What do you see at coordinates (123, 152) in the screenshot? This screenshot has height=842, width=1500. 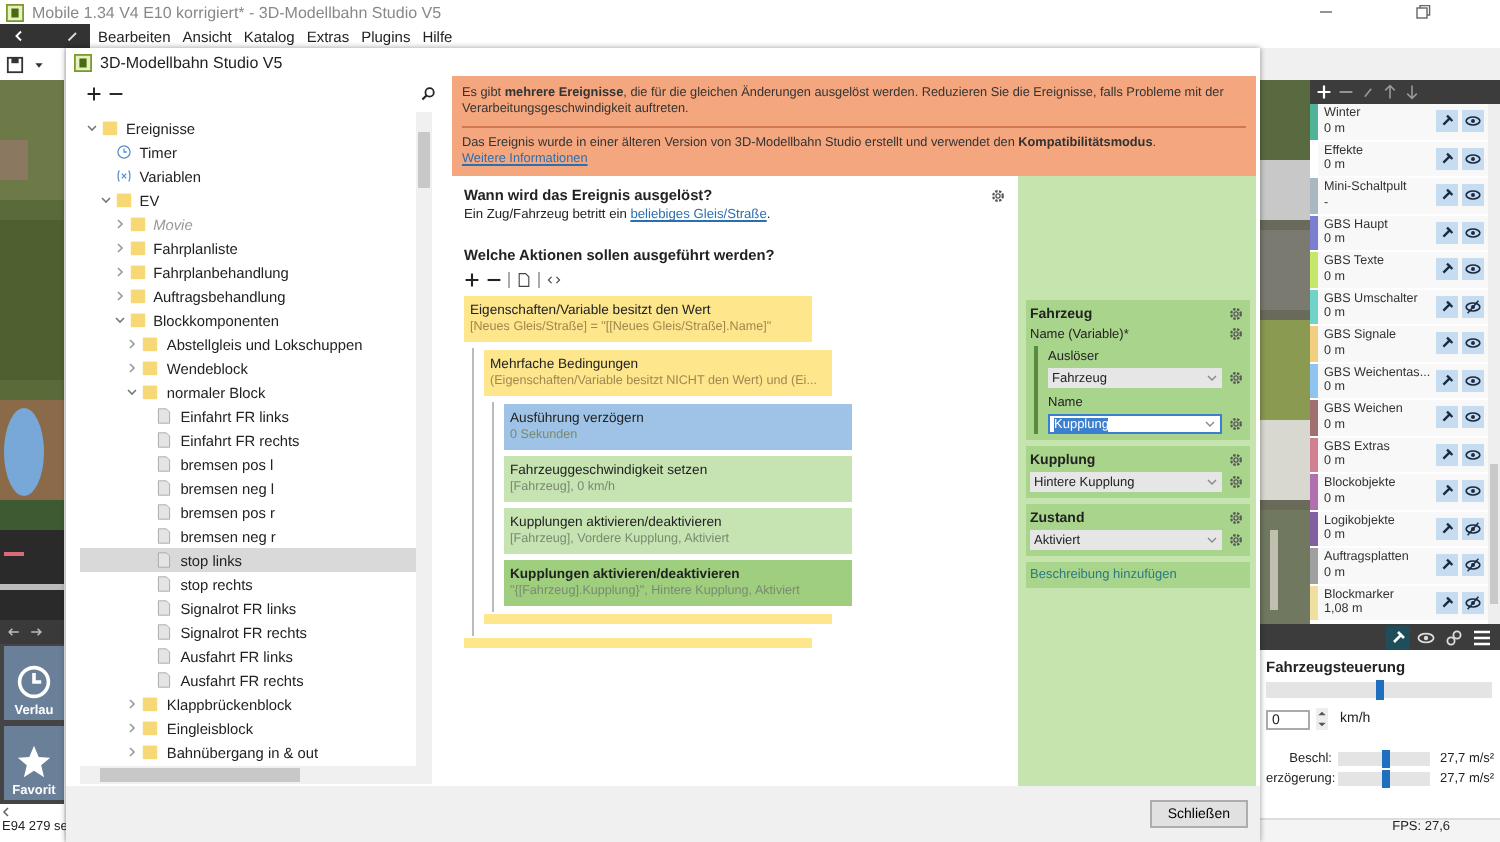 I see `clock-icon` at bounding box center [123, 152].